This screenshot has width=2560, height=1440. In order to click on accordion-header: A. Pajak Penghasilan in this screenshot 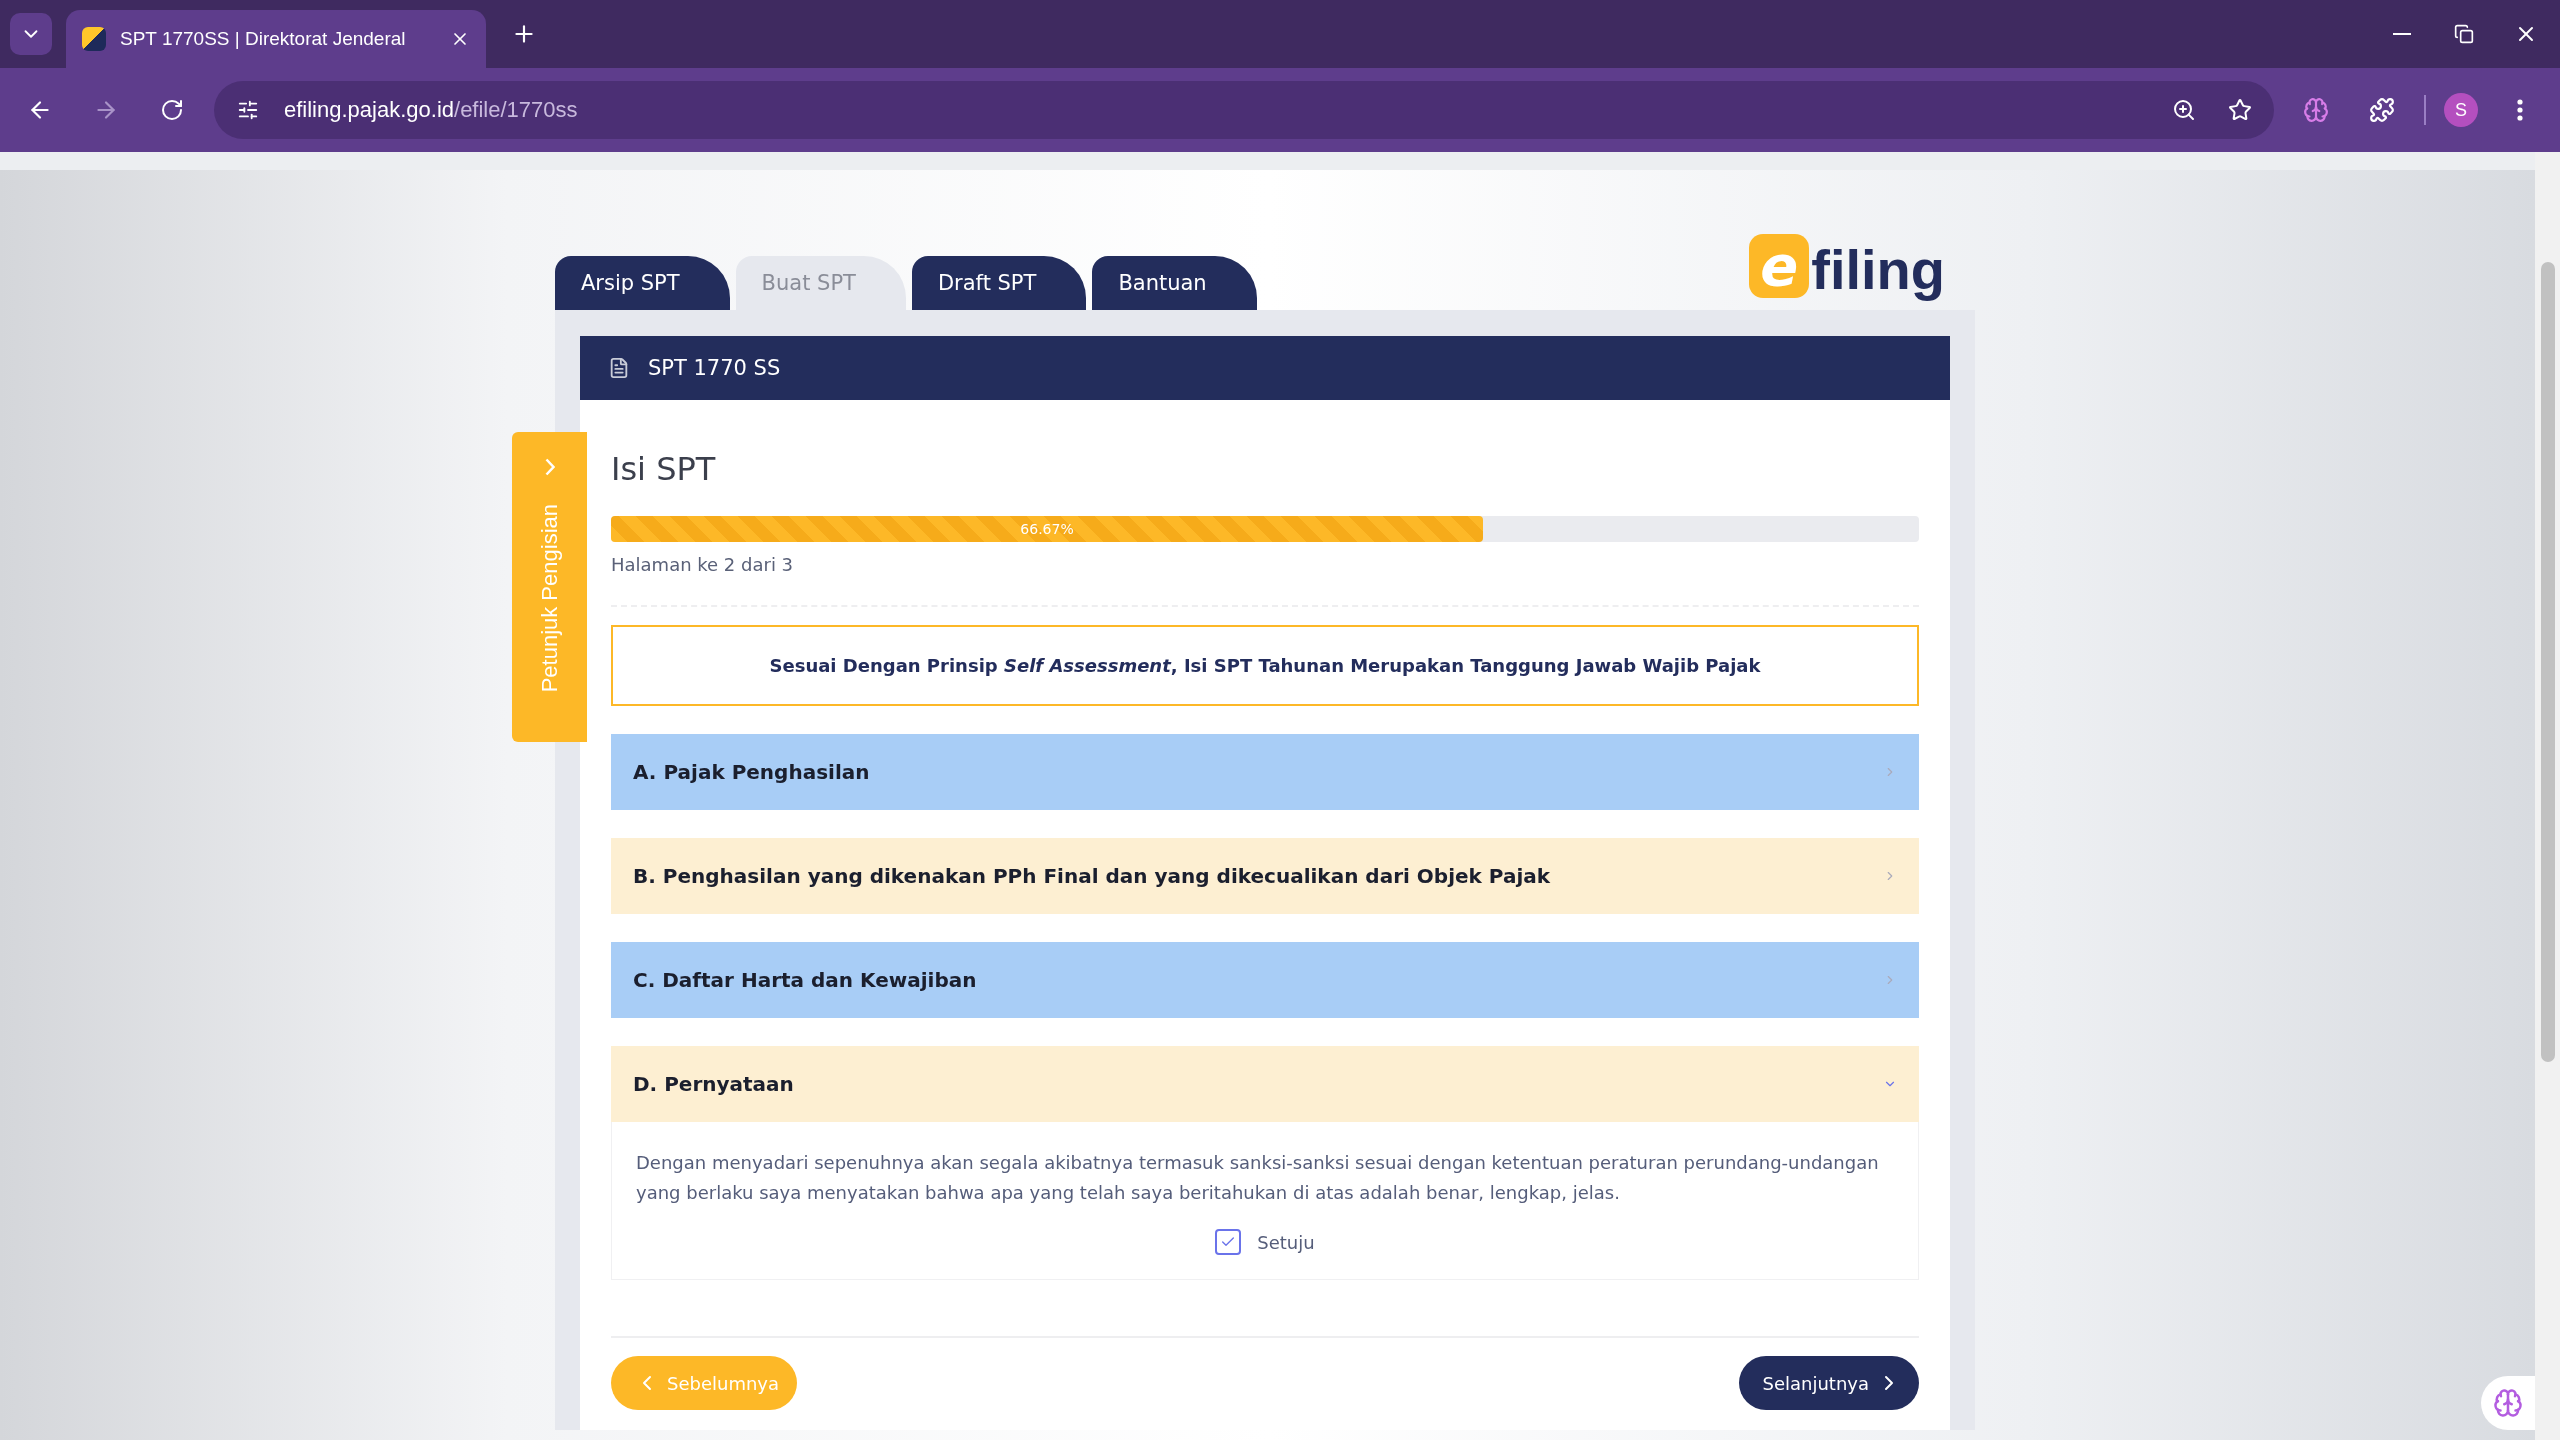, I will do `click(1265, 772)`.